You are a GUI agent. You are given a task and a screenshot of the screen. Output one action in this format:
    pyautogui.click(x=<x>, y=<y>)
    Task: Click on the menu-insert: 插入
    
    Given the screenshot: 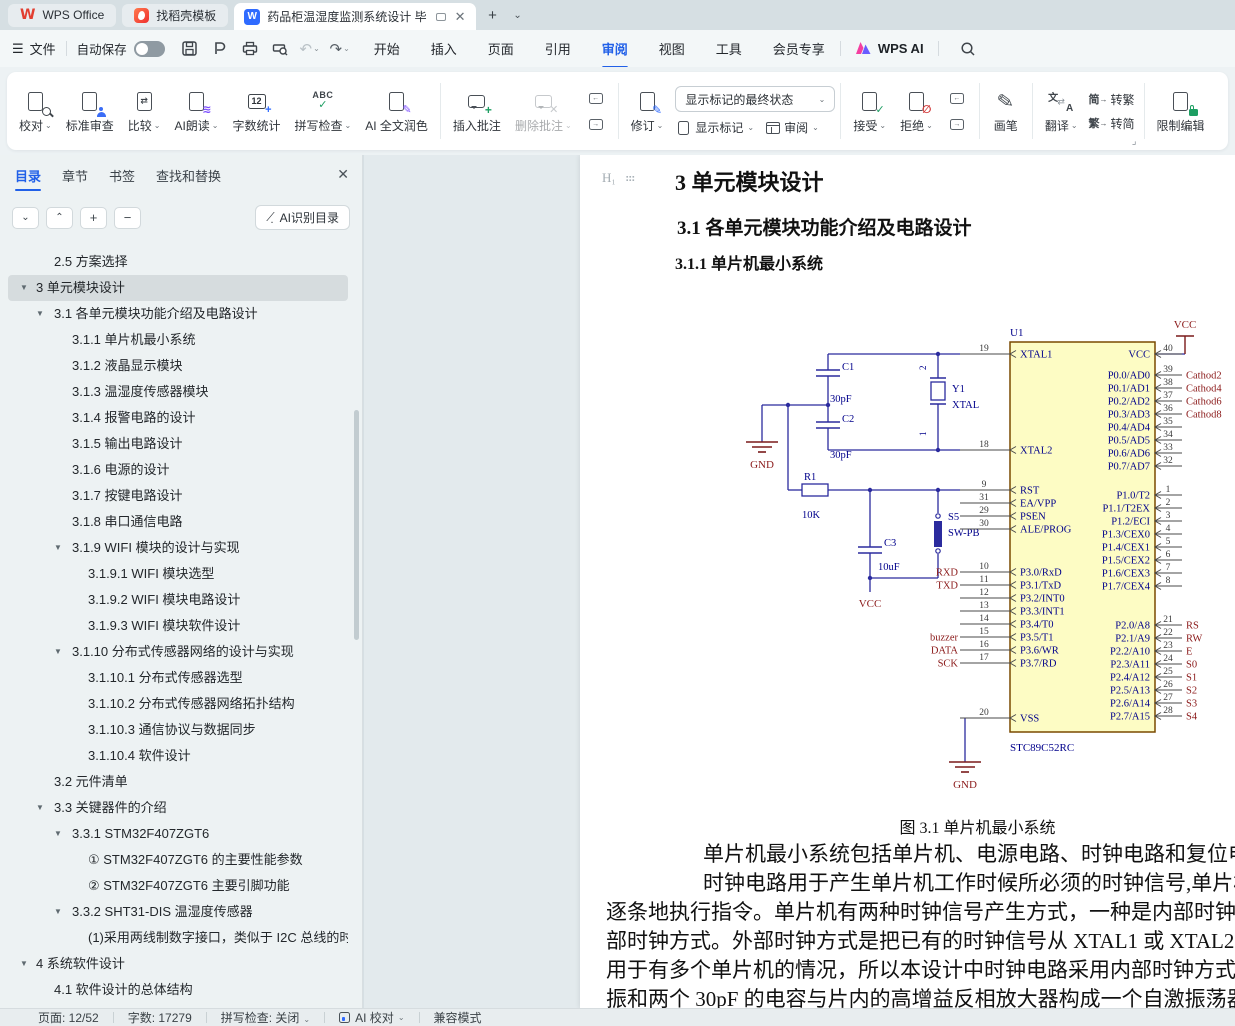 What is the action you would take?
    pyautogui.click(x=444, y=48)
    